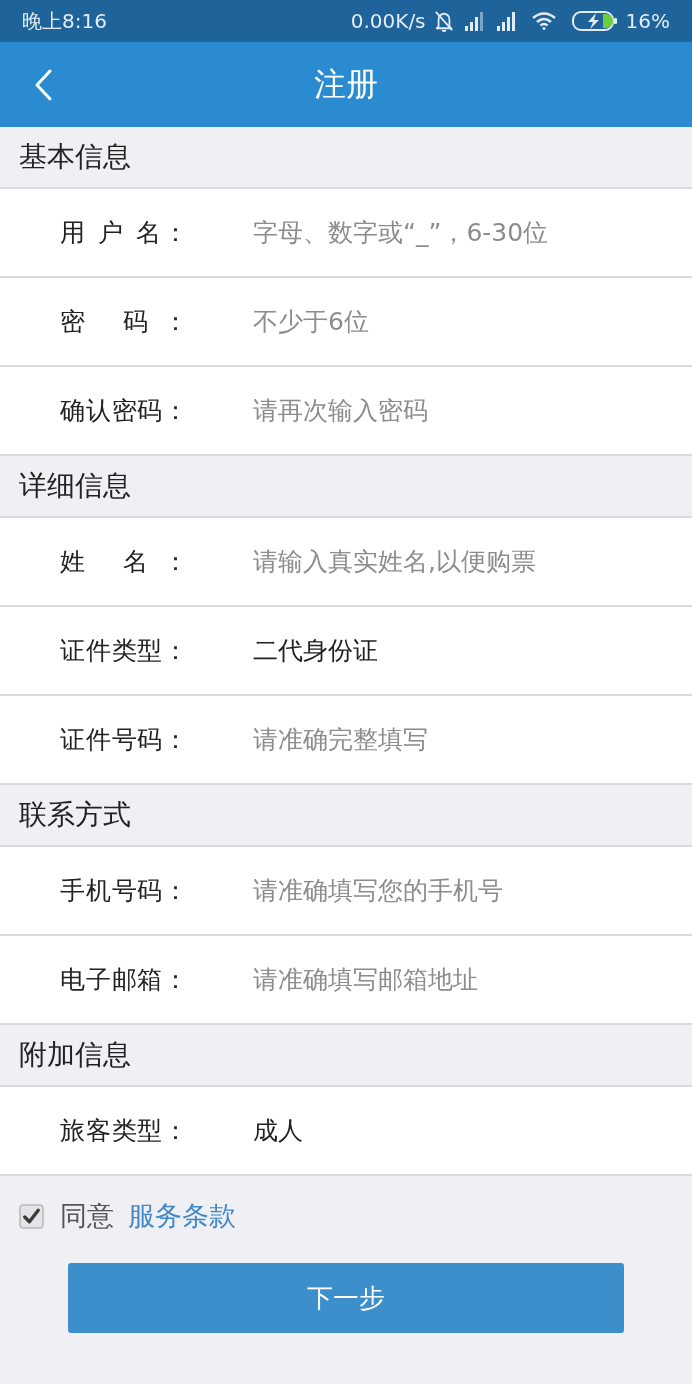 The height and width of the screenshot is (1384, 692). What do you see at coordinates (43, 85) in the screenshot?
I see `back-icon` at bounding box center [43, 85].